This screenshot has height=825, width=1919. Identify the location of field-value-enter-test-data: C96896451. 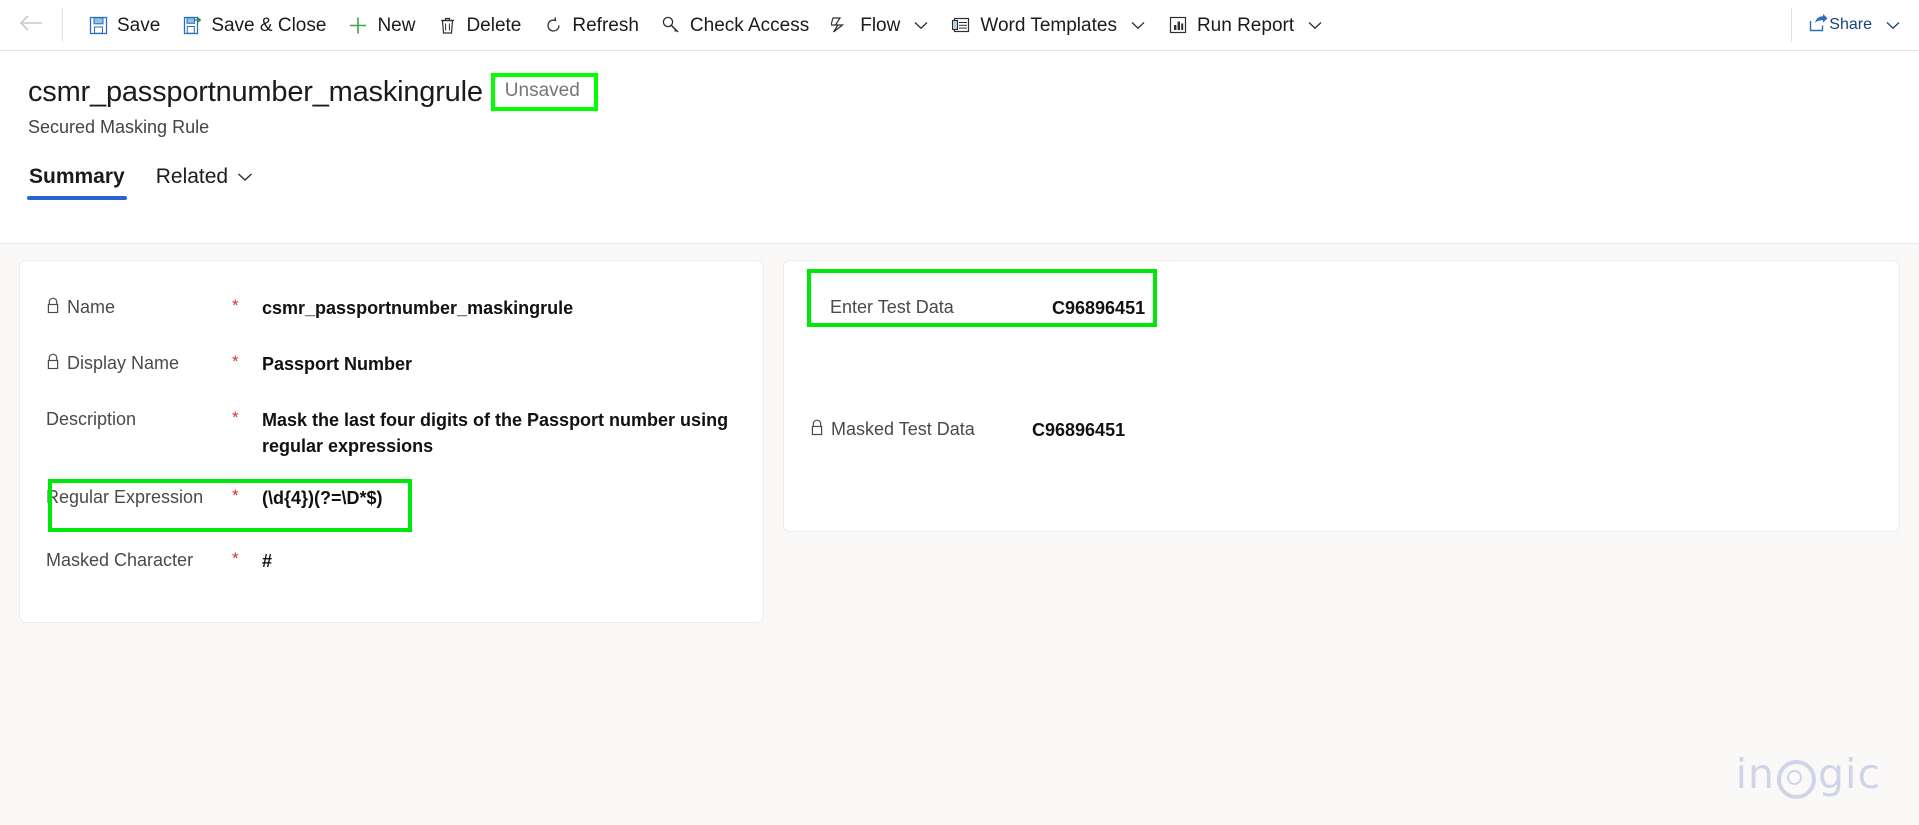
(1099, 308).